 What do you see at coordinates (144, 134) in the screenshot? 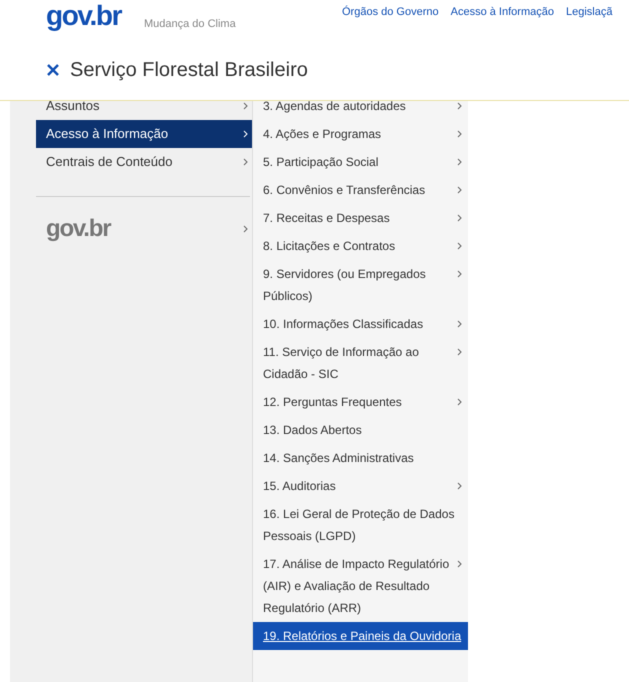
I see `menu-item: Acesso à Informação` at bounding box center [144, 134].